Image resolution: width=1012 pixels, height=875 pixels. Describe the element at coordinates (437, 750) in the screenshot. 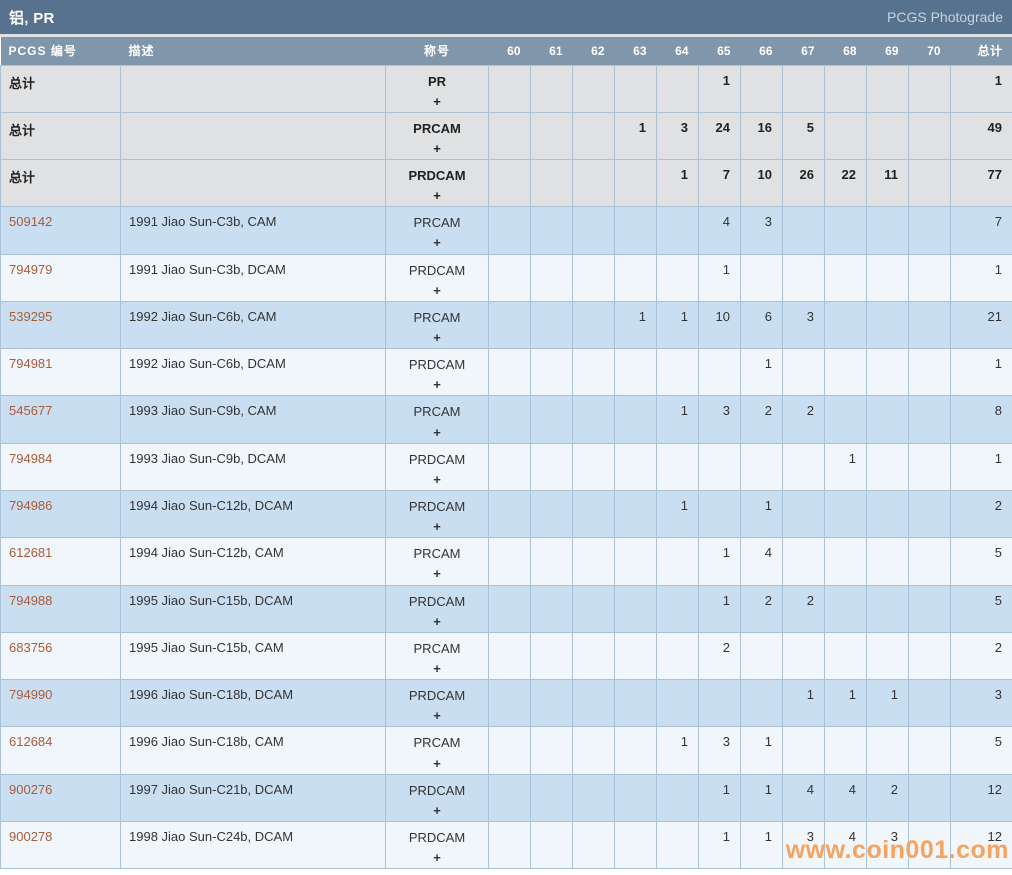

I see `designation-cell: PRCAM +` at that location.